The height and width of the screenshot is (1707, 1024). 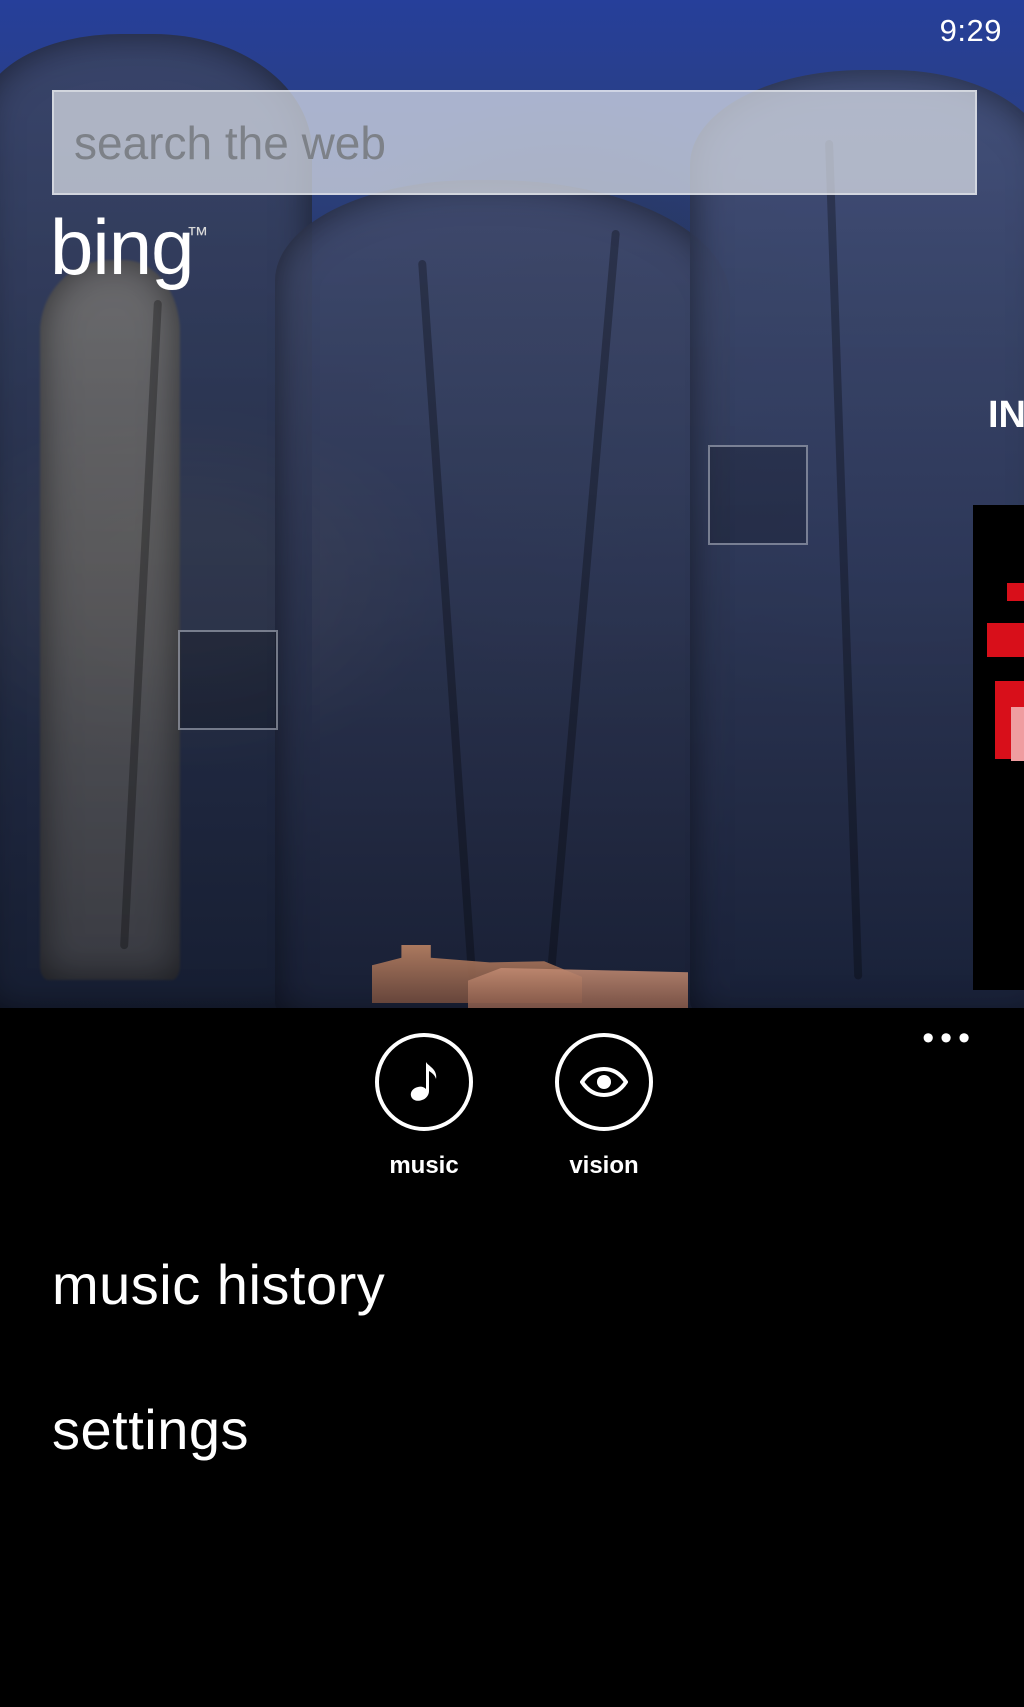 What do you see at coordinates (578, 988) in the screenshot?
I see `monastery-roof` at bounding box center [578, 988].